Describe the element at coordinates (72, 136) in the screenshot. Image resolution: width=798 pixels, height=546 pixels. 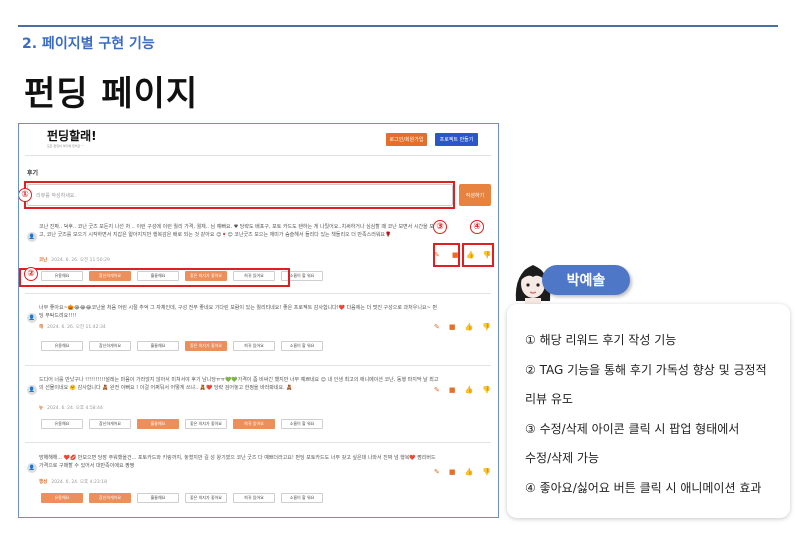
I see `site-logo: 펀딩할래!` at that location.